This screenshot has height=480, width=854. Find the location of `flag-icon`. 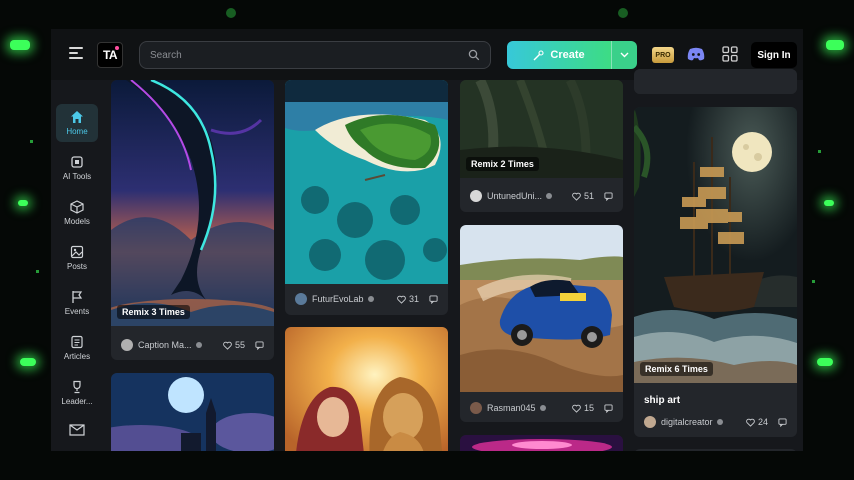

flag-icon is located at coordinates (77, 297).